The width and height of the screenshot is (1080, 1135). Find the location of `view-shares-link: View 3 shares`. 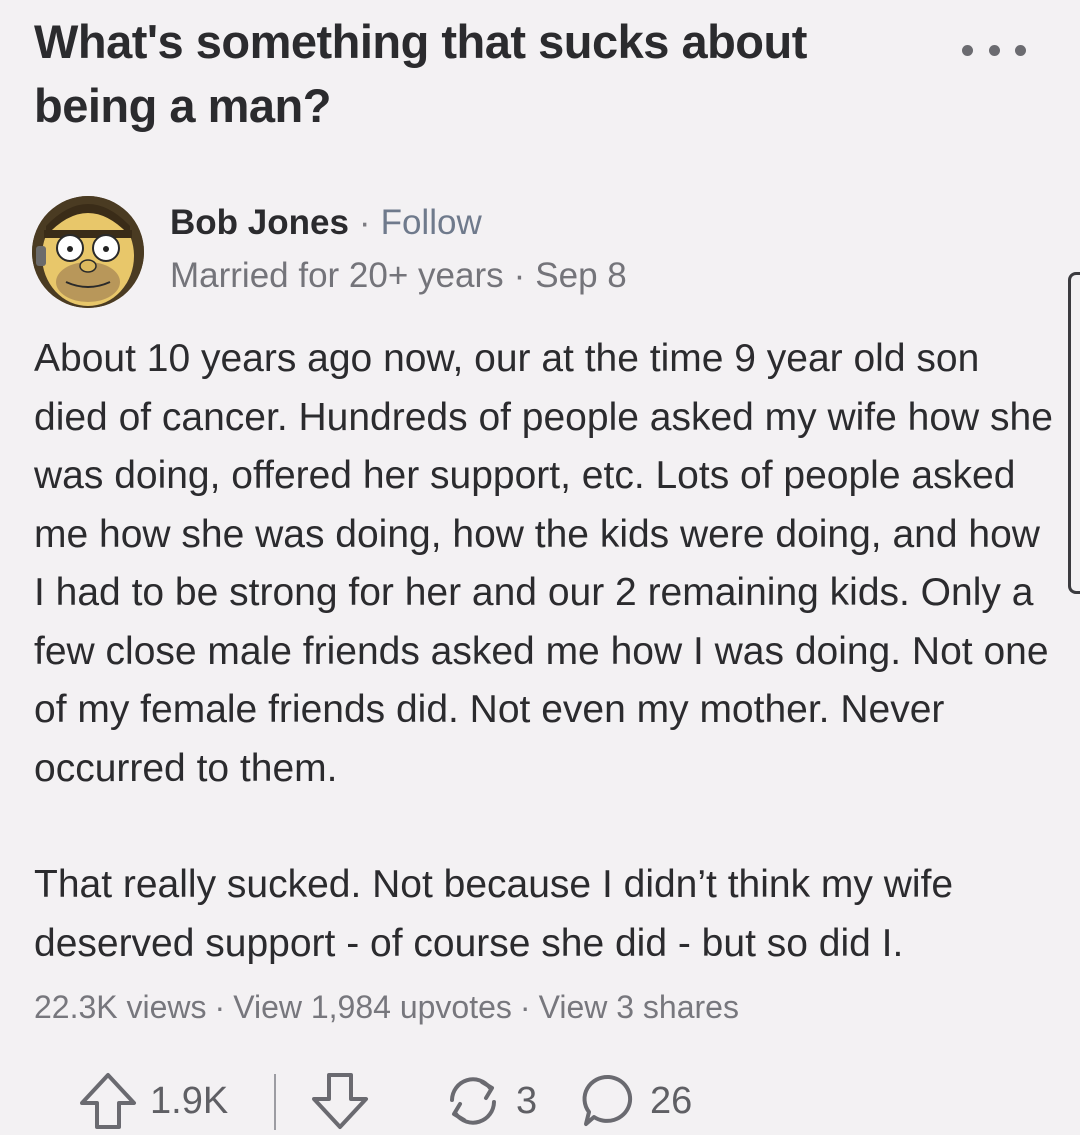

view-shares-link: View 3 shares is located at coordinates (639, 1007).